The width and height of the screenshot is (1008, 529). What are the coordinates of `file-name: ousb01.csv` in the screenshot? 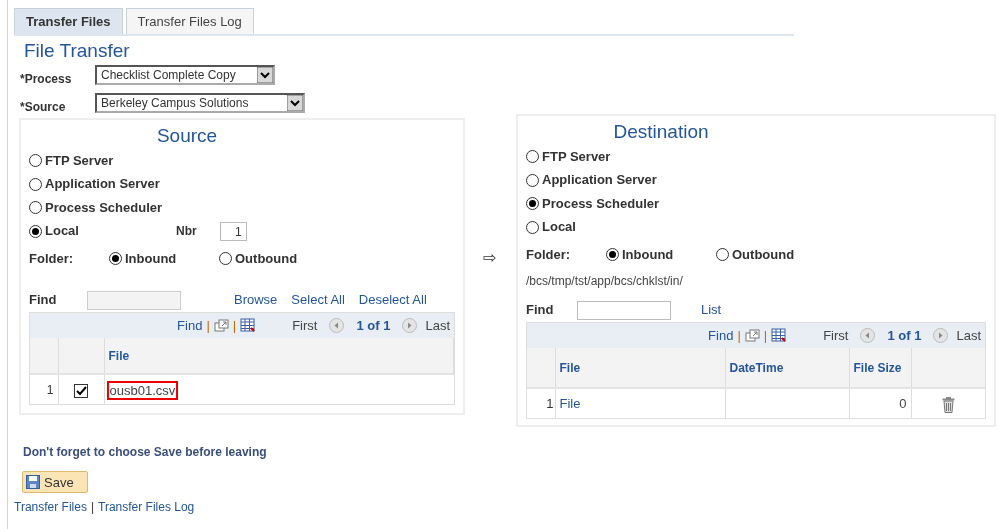 It's located at (142, 390).